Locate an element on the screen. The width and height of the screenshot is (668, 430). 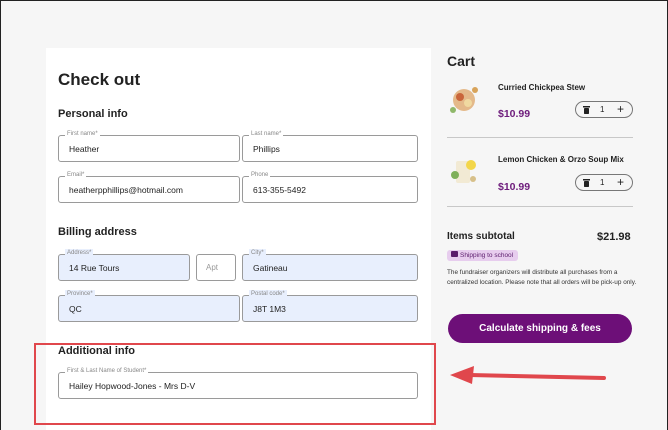
postal-code-field: Postal code* J8T 1M3 is located at coordinates (330, 306).